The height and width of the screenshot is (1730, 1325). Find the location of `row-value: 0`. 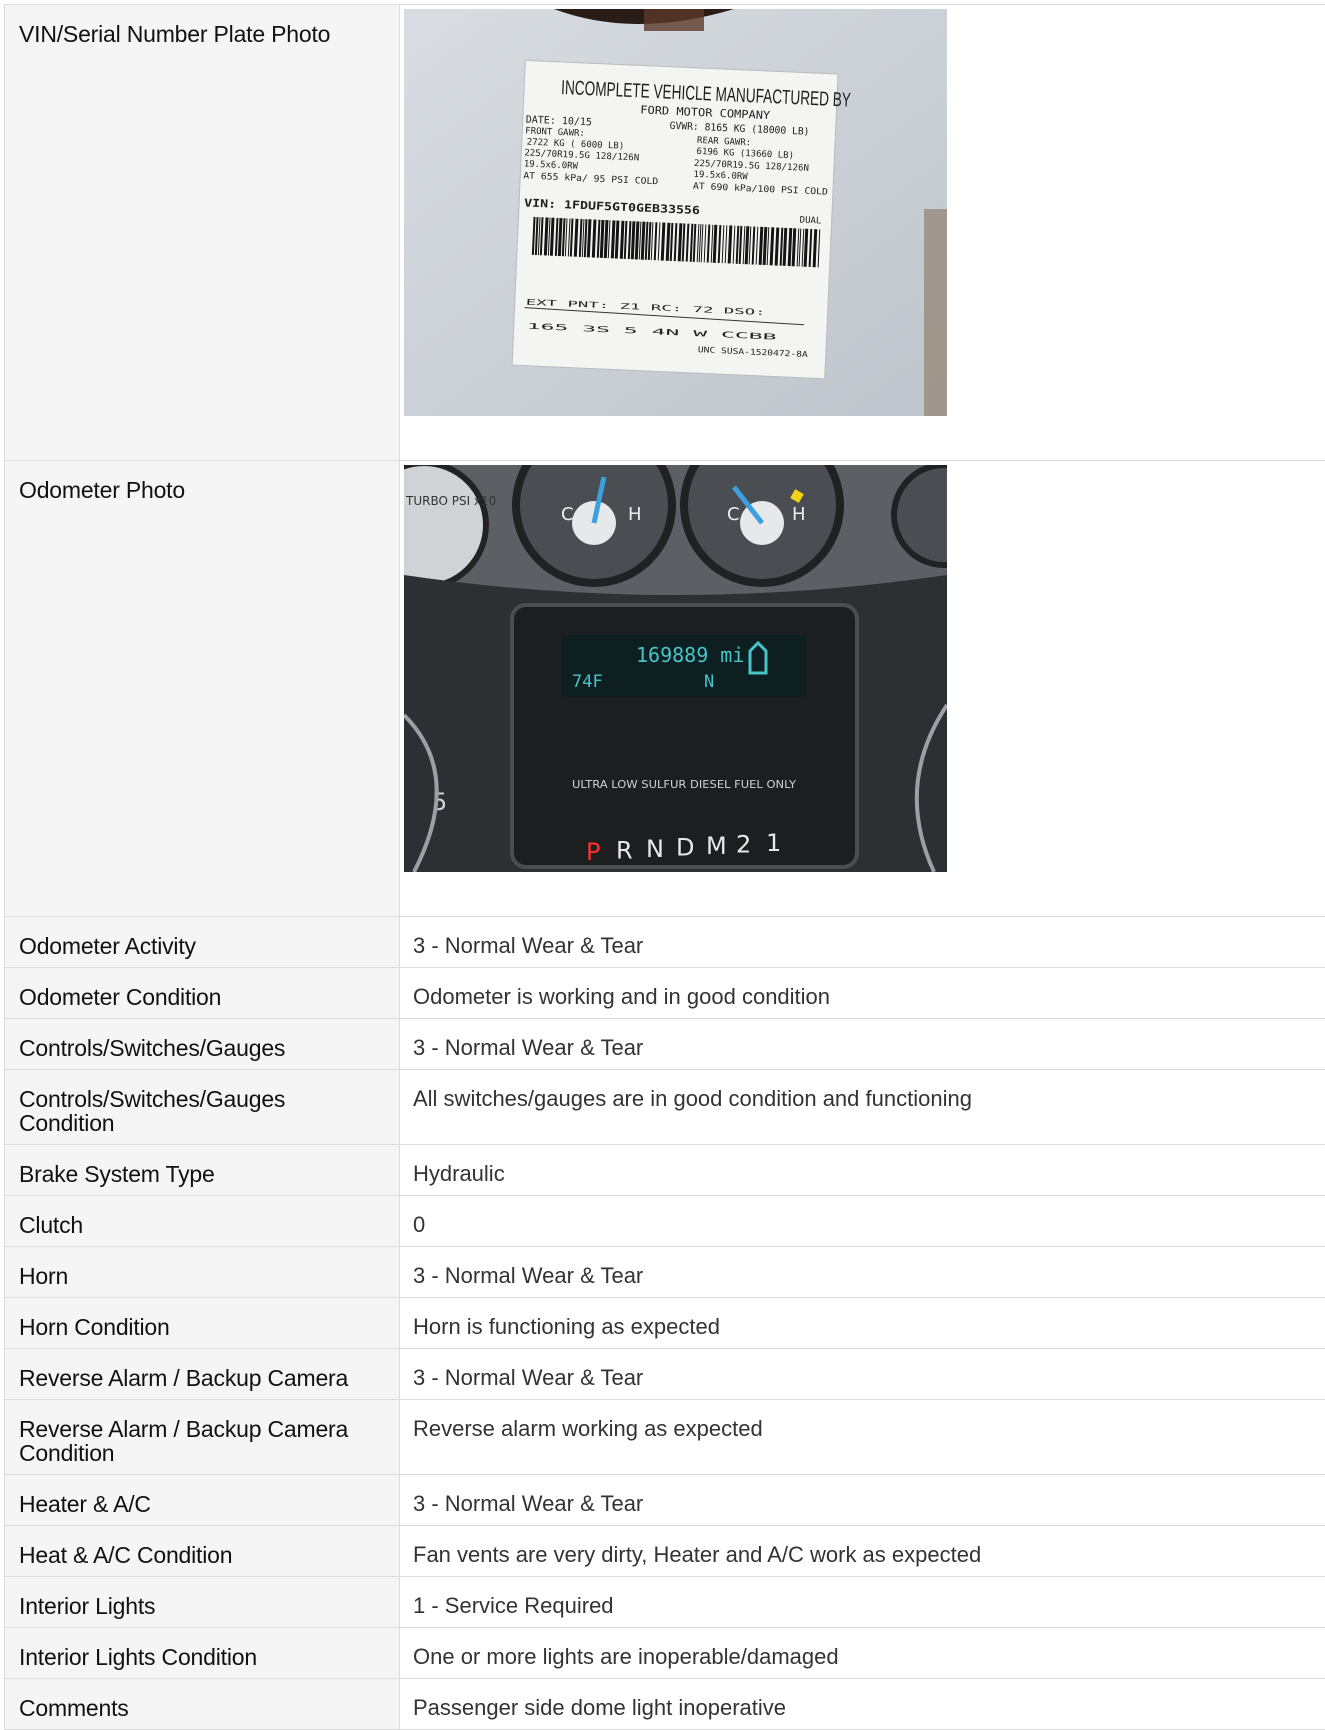

row-value: 0 is located at coordinates (862, 1216).